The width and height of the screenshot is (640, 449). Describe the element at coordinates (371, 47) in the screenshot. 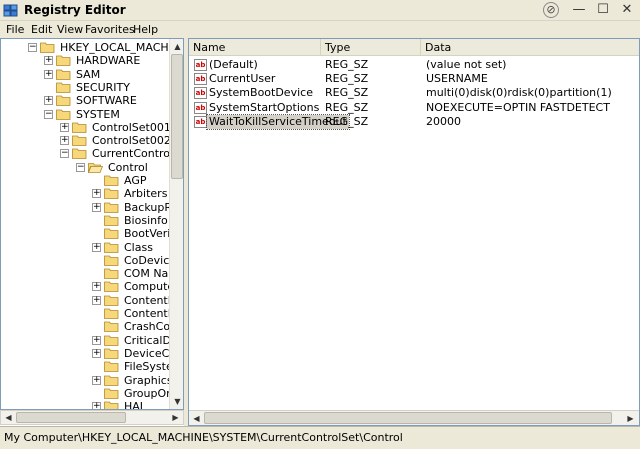

I see `column-type-header: Type` at that location.